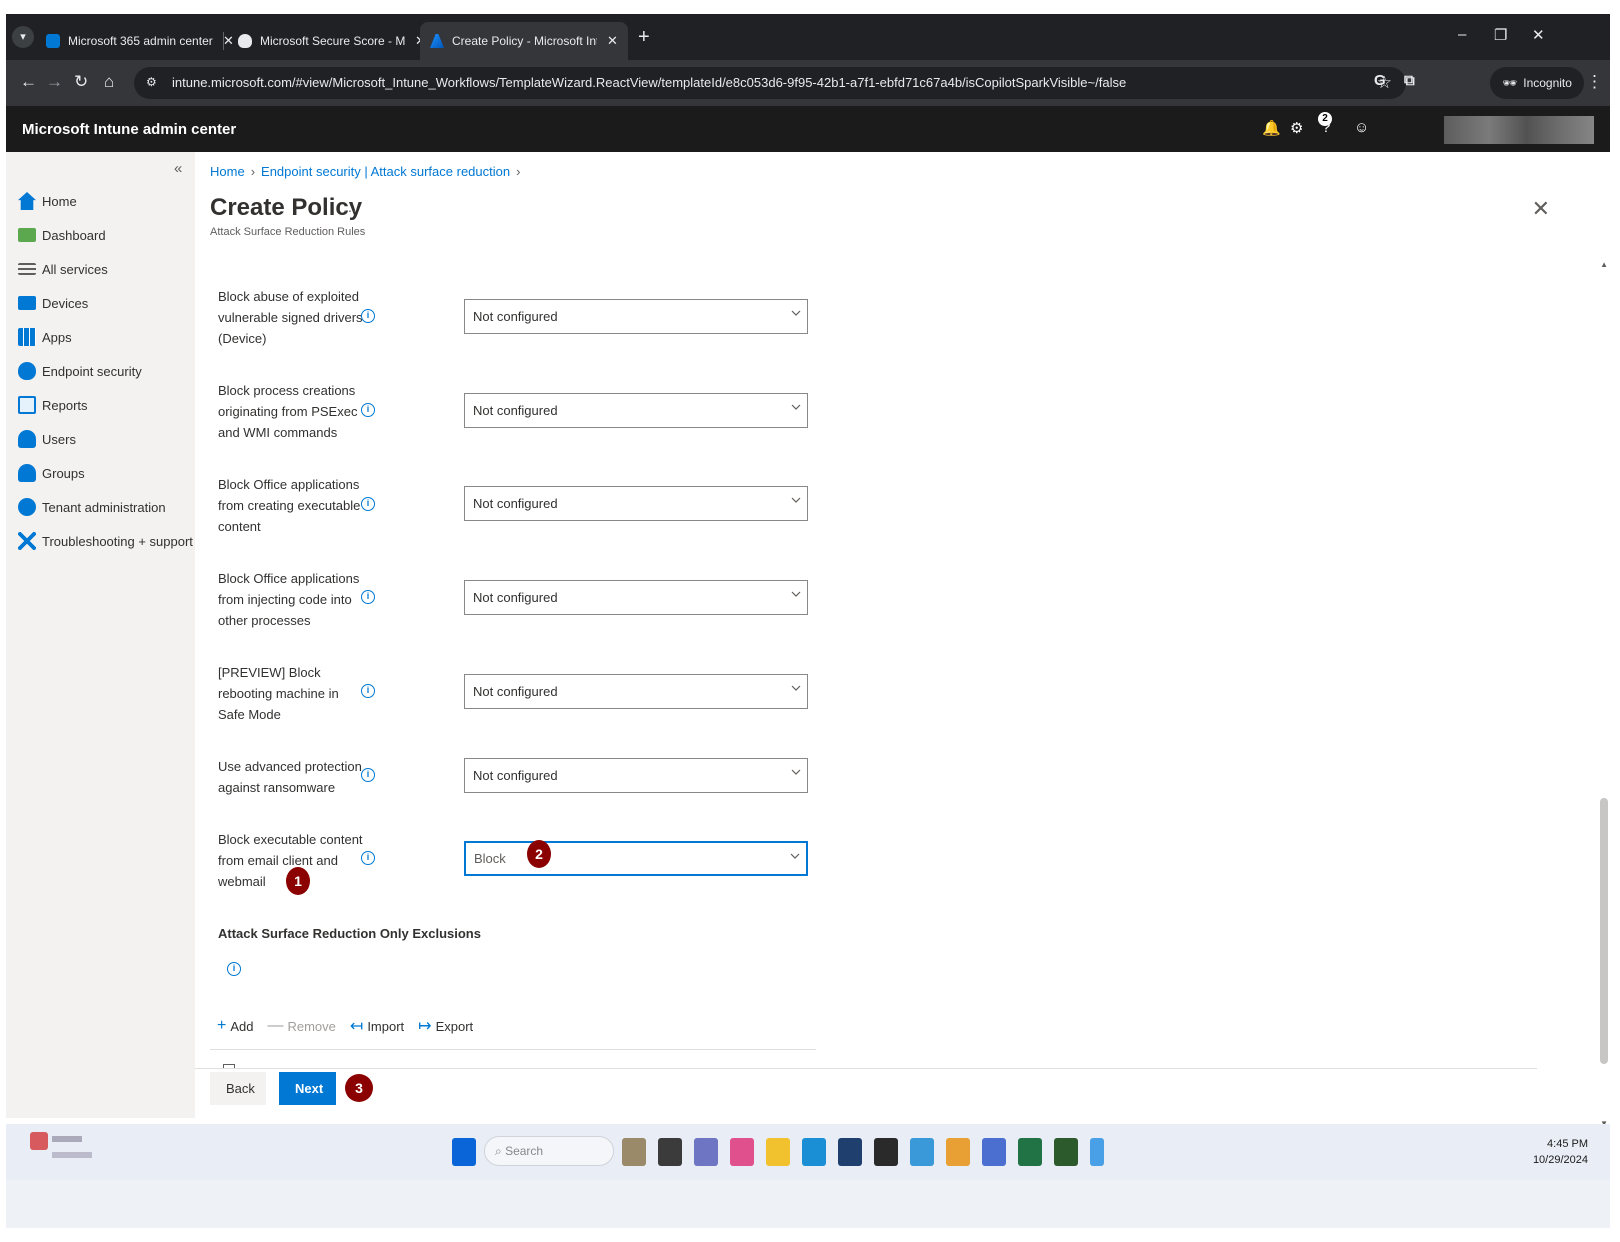  I want to click on app-title: Microsoft Intune admin center, so click(129, 129).